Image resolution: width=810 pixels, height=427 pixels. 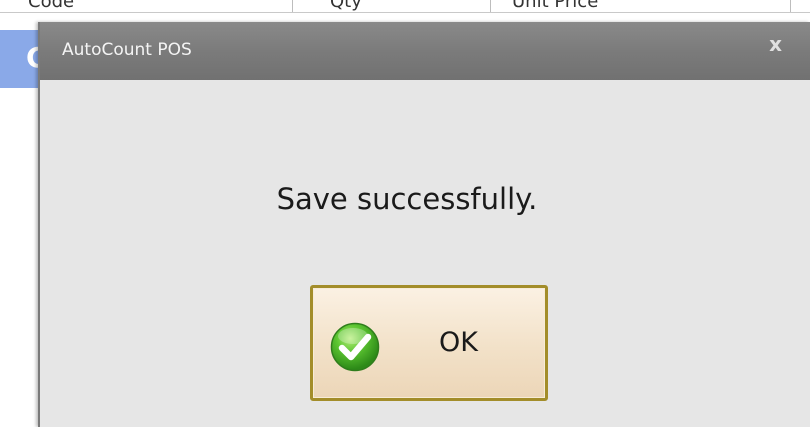 What do you see at coordinates (407, 199) in the screenshot?
I see `dialog-message: Save successfully.` at bounding box center [407, 199].